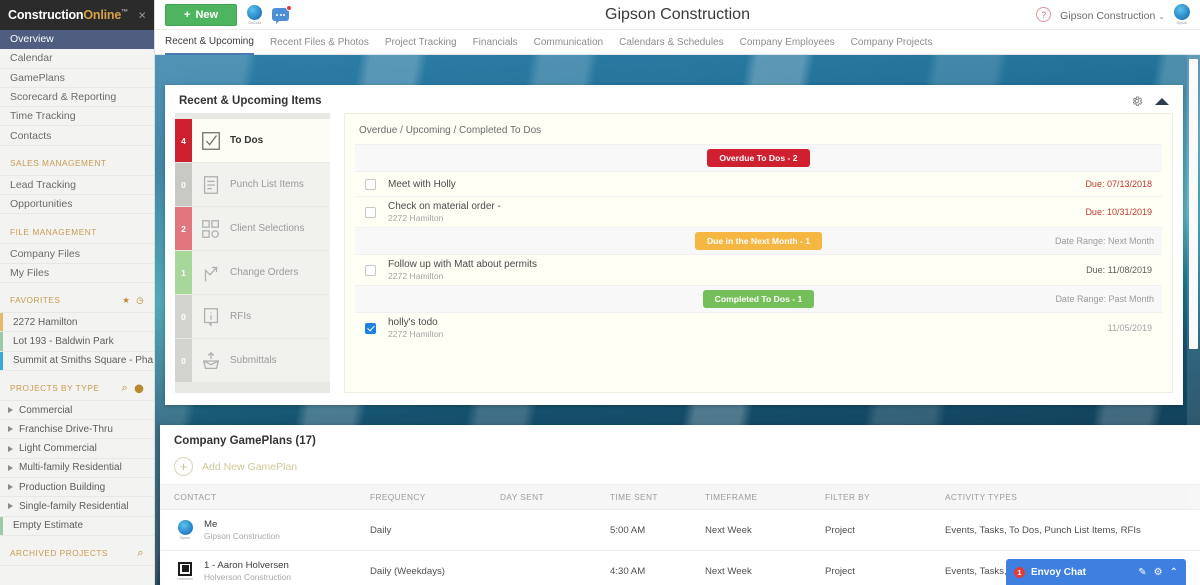 Image resolution: width=1200 pixels, height=585 pixels. Describe the element at coordinates (77, 40) in the screenshot. I see `sidebar-item-overview: Overview` at that location.